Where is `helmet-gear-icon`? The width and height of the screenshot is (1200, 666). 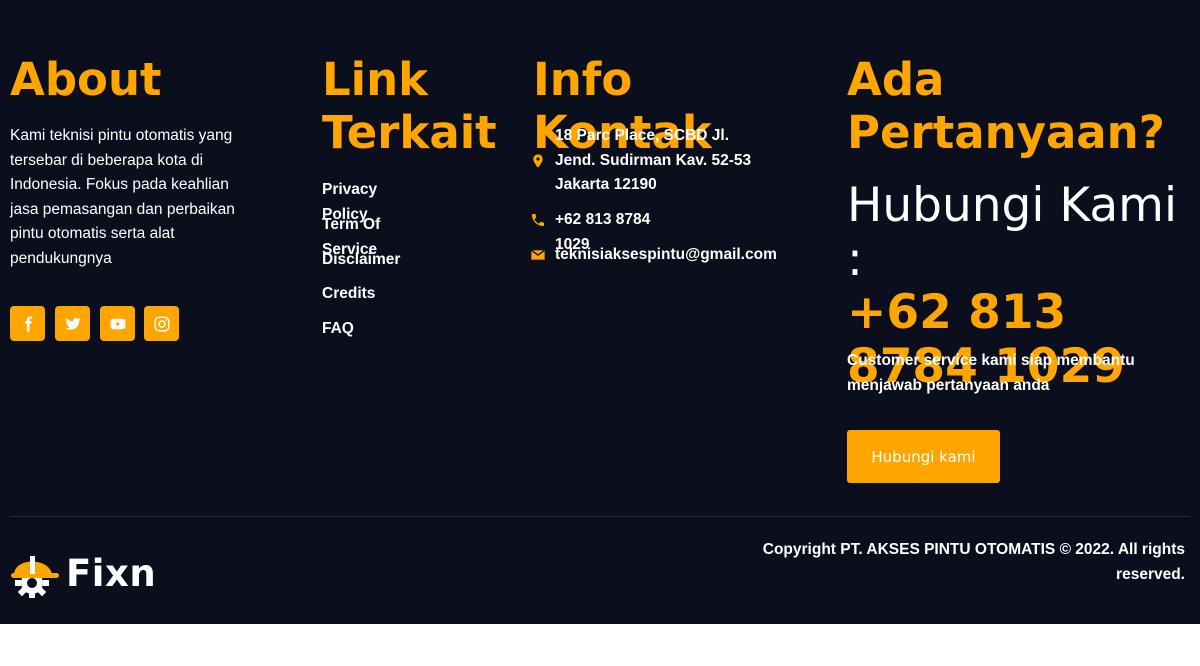
helmet-gear-icon is located at coordinates (35, 577).